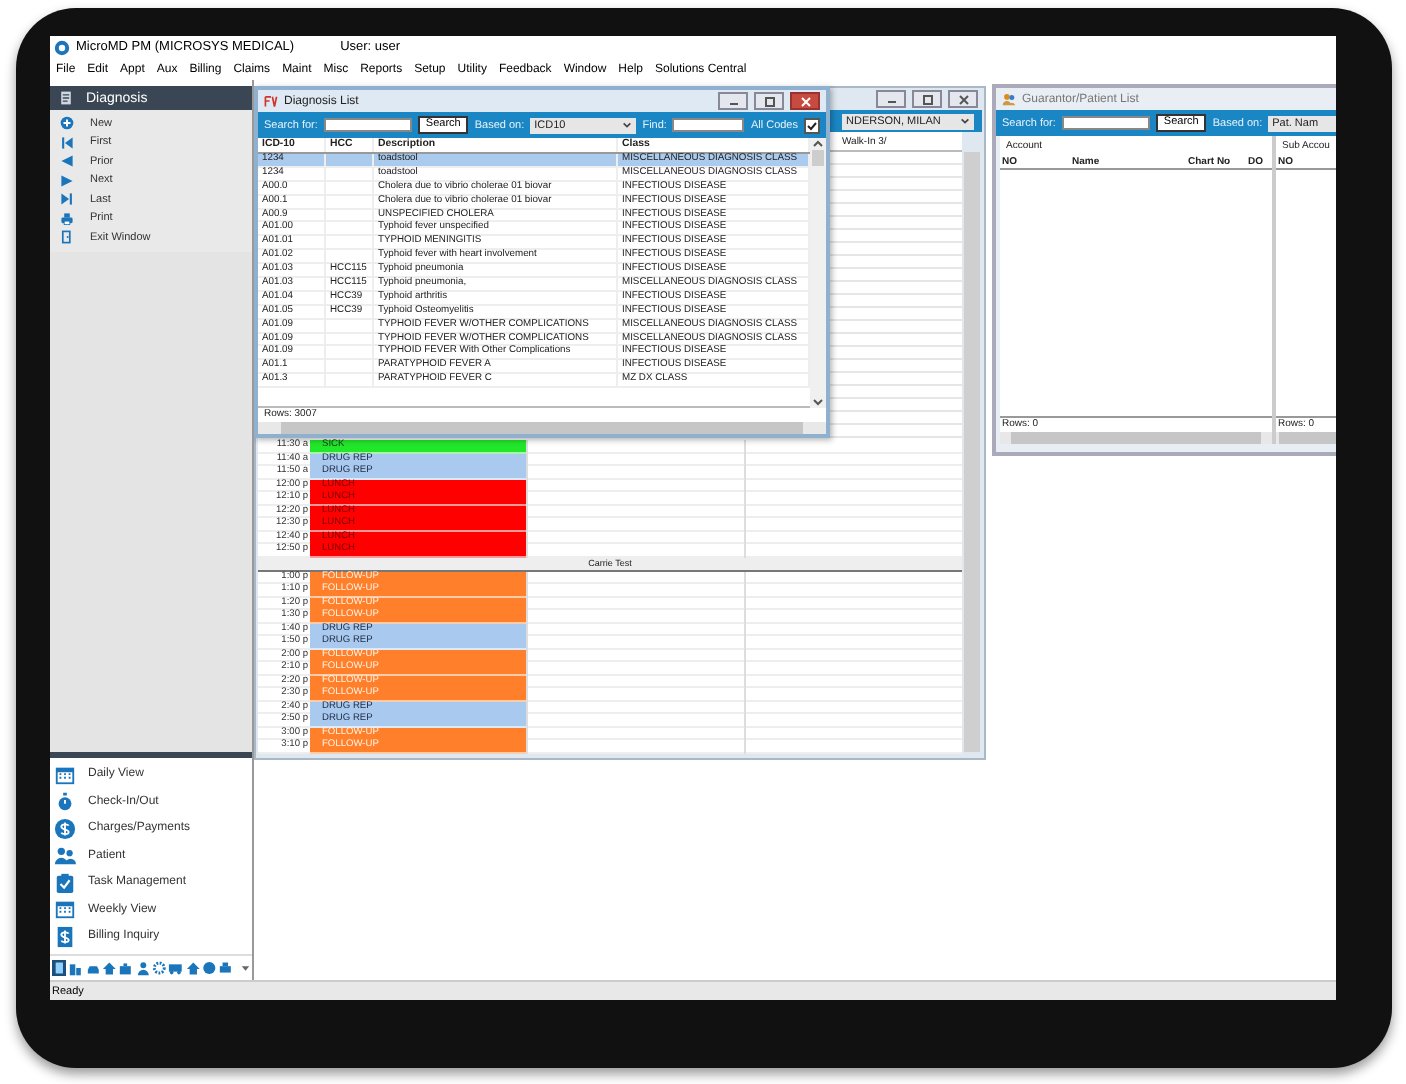 The width and height of the screenshot is (1406, 1084). Describe the element at coordinates (818, 144) in the screenshot. I see `scroll-up-icon` at that location.